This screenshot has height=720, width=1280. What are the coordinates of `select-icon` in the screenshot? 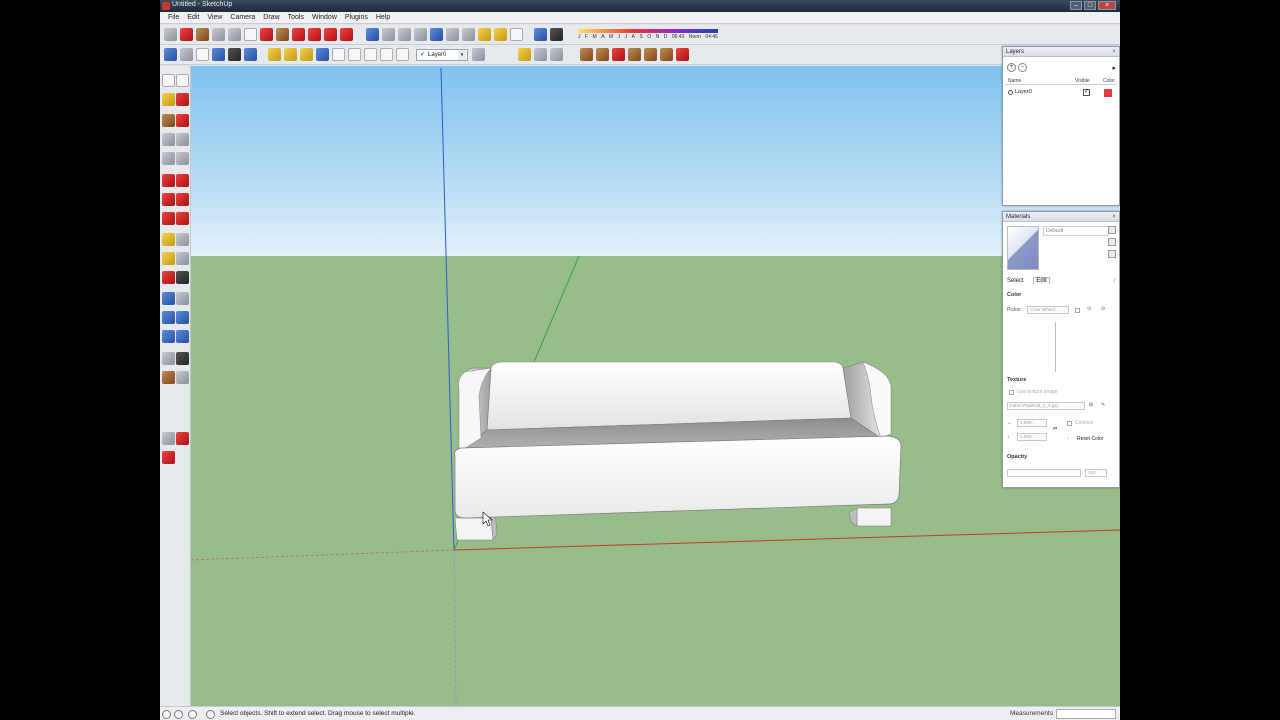 It's located at (168, 80).